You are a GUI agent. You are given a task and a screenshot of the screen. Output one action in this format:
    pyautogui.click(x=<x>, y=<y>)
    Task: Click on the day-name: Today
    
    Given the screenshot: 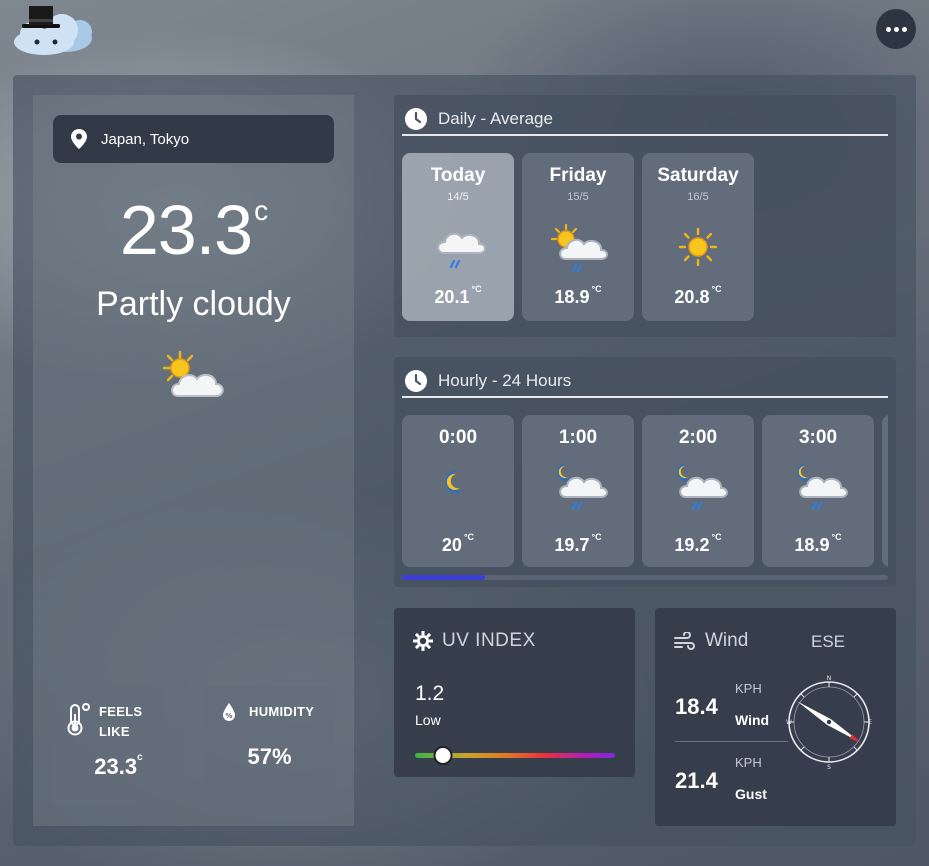 What is the action you would take?
    pyautogui.click(x=458, y=175)
    